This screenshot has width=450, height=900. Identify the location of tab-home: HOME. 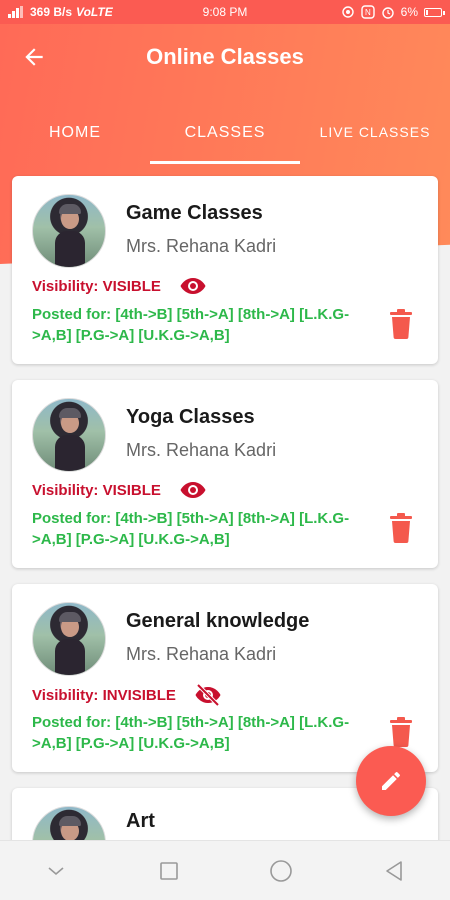
(75, 136).